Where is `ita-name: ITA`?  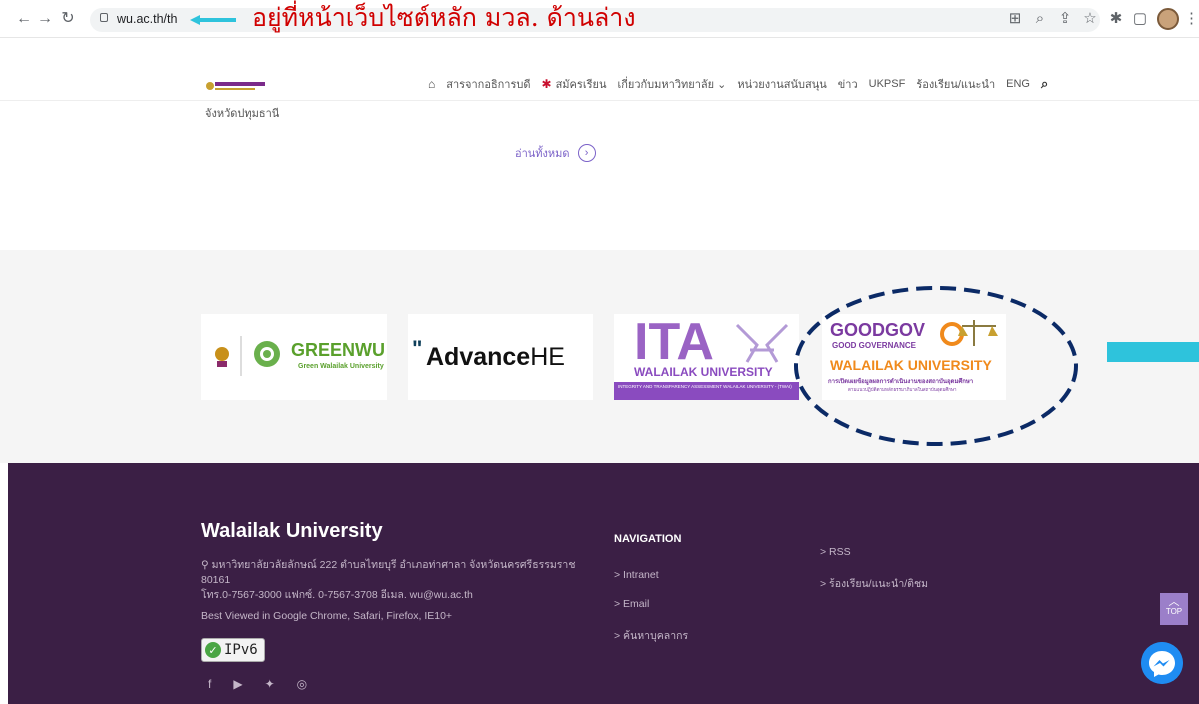 ita-name: ITA is located at coordinates (674, 342).